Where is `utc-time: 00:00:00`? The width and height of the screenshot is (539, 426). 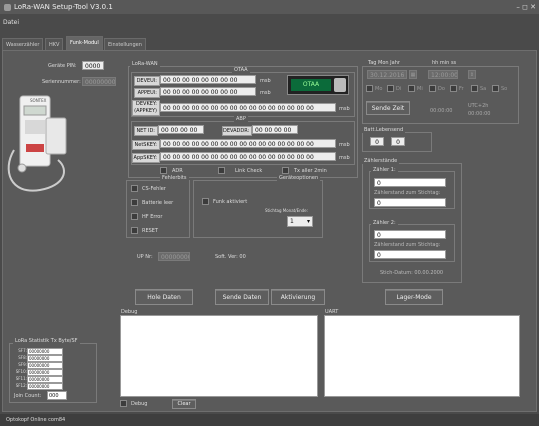
utc-time: 00:00:00 is located at coordinates (479, 114).